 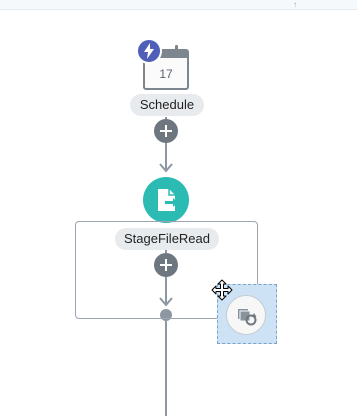 I want to click on stage-file-node, so click(x=166, y=200).